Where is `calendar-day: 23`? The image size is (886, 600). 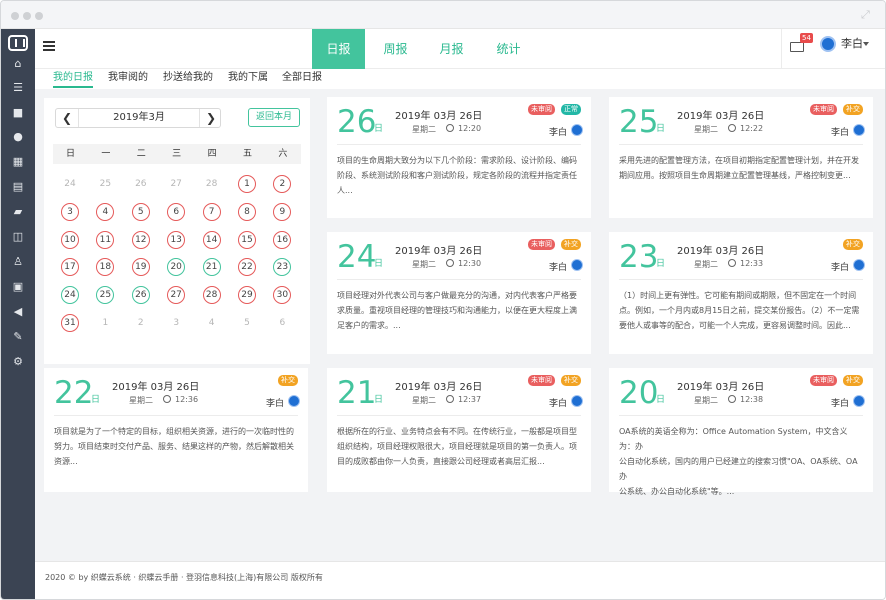
calendar-day: 23 is located at coordinates (282, 267).